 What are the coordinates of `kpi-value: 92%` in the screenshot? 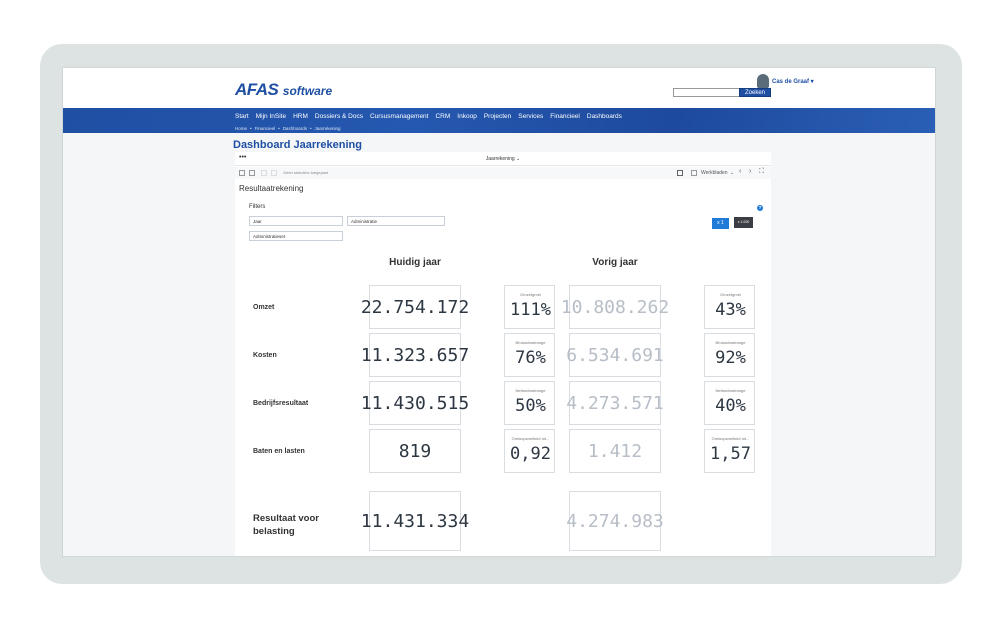 It's located at (730, 358).